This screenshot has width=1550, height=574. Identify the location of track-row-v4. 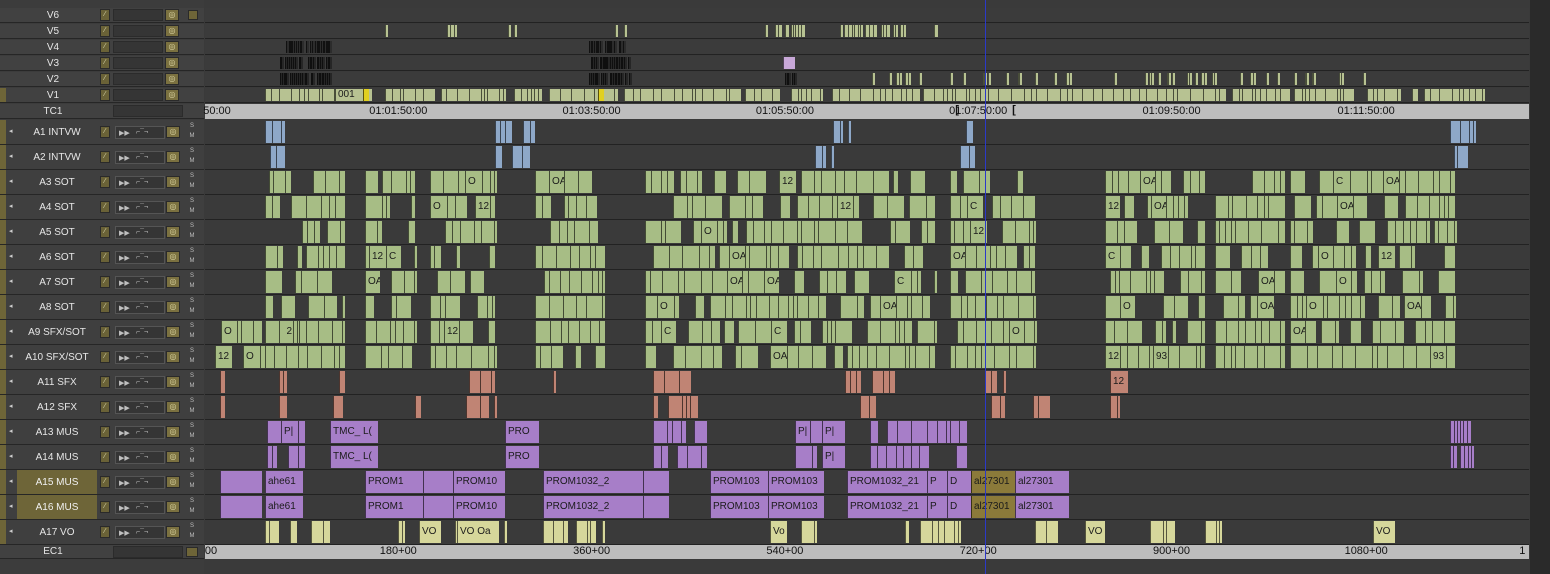
(867, 47).